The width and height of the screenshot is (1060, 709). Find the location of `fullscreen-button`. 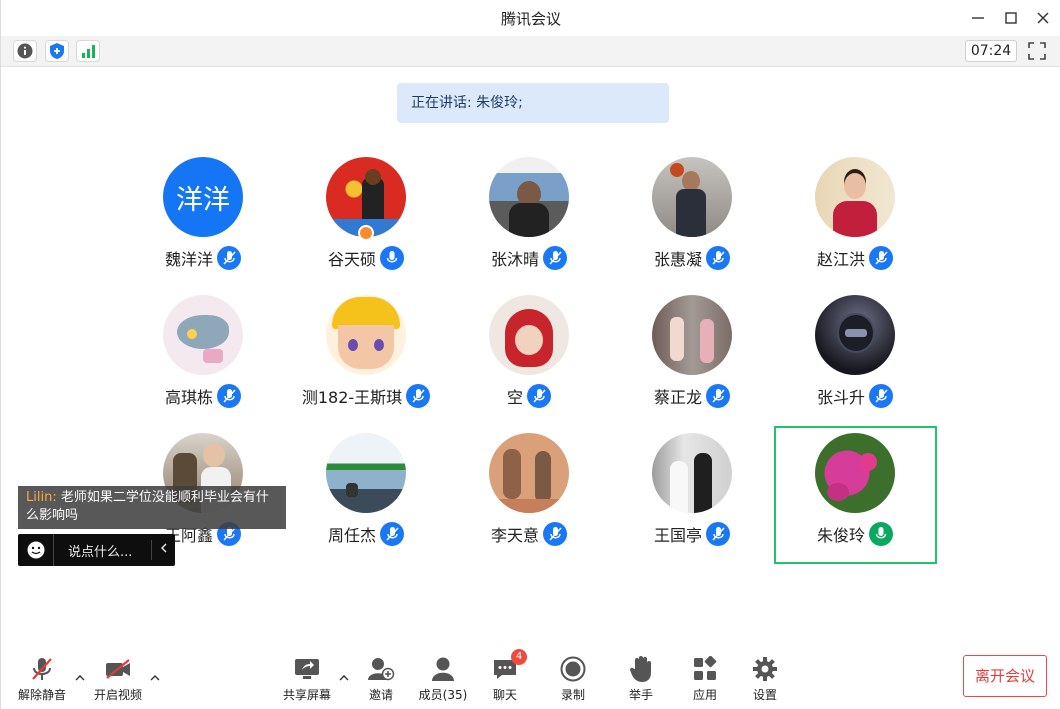

fullscreen-button is located at coordinates (1038, 51).